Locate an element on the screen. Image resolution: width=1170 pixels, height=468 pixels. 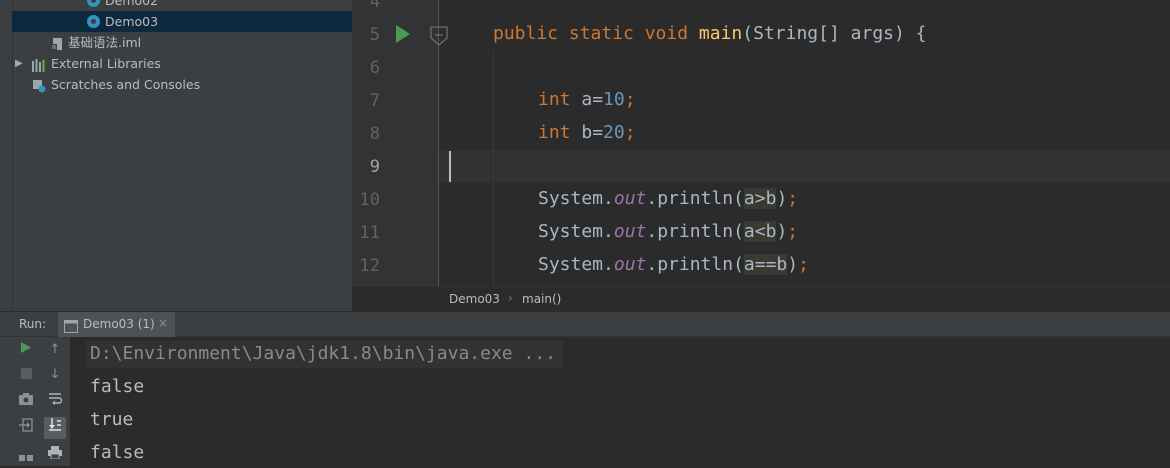
code-line-7: int a=10; is located at coordinates (587, 99).